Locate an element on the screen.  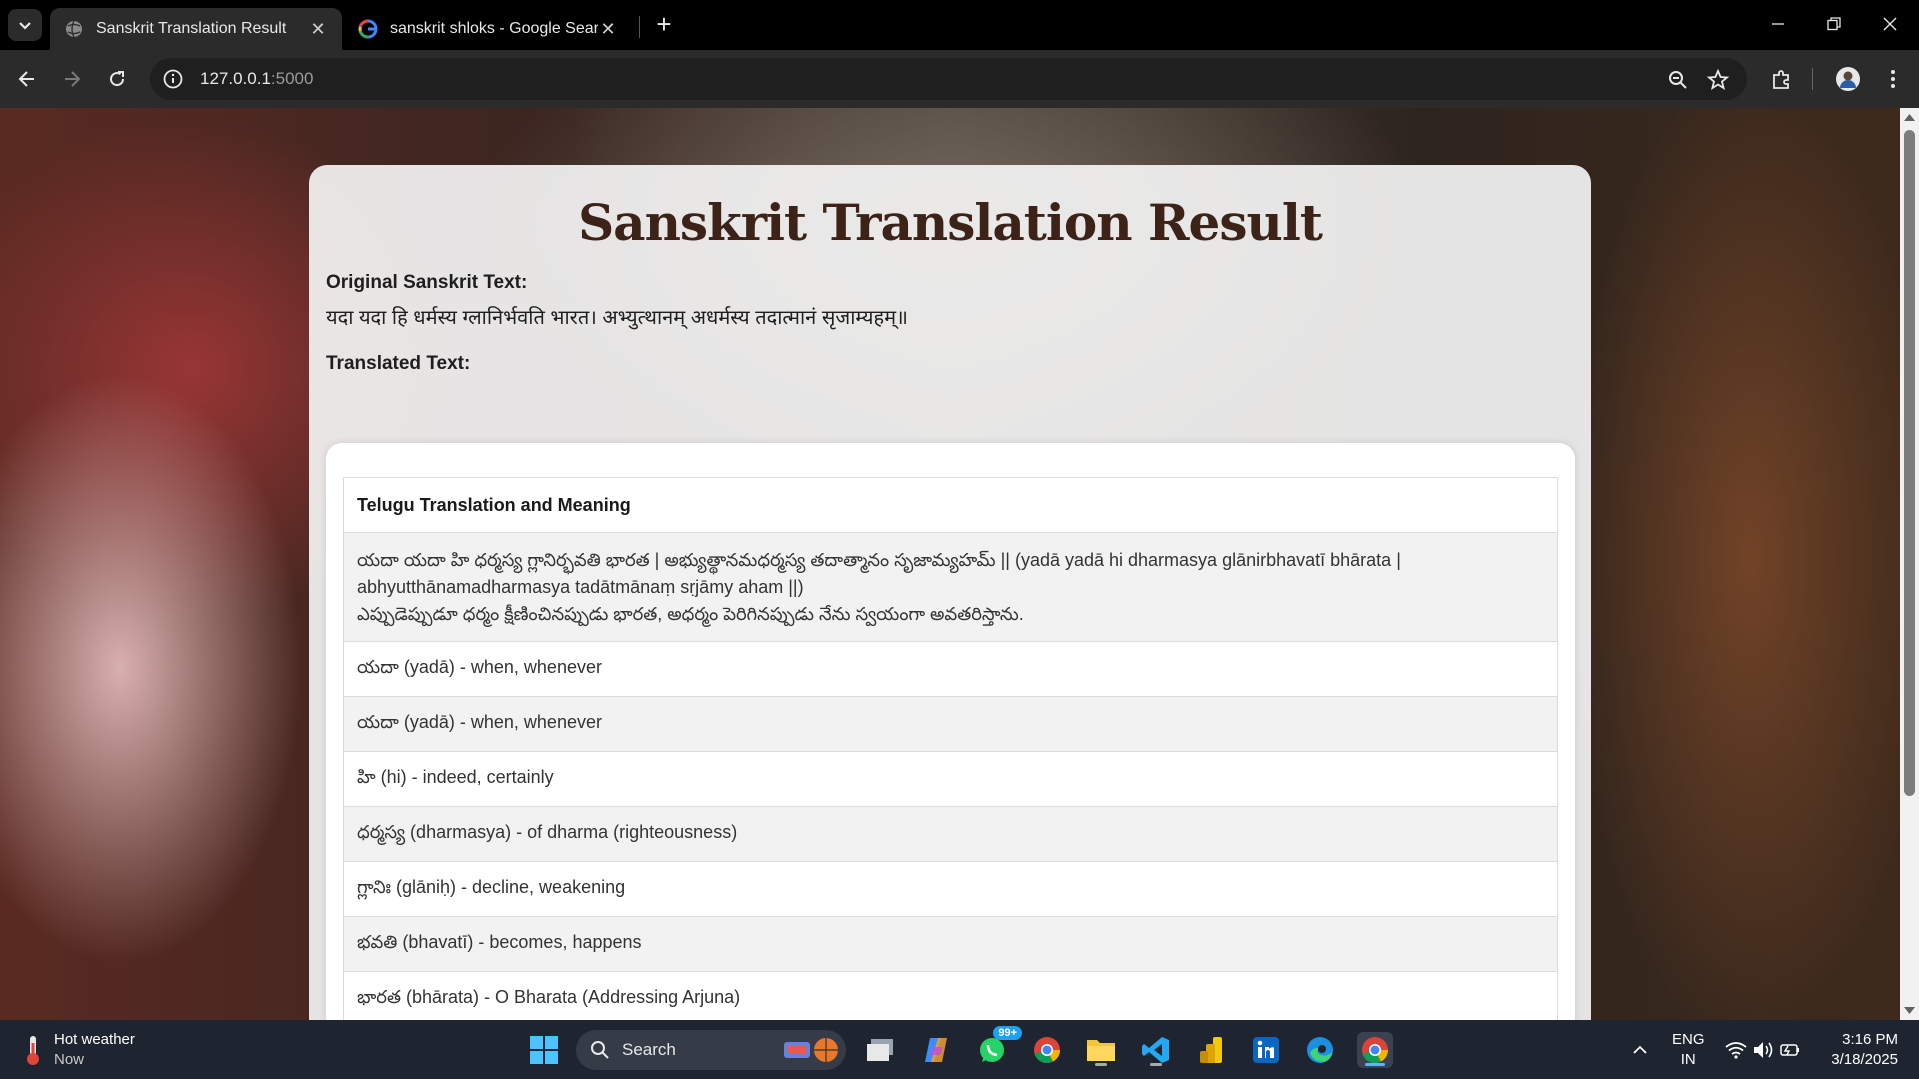
scroll-up-arrow-icon is located at coordinates (1909, 117).